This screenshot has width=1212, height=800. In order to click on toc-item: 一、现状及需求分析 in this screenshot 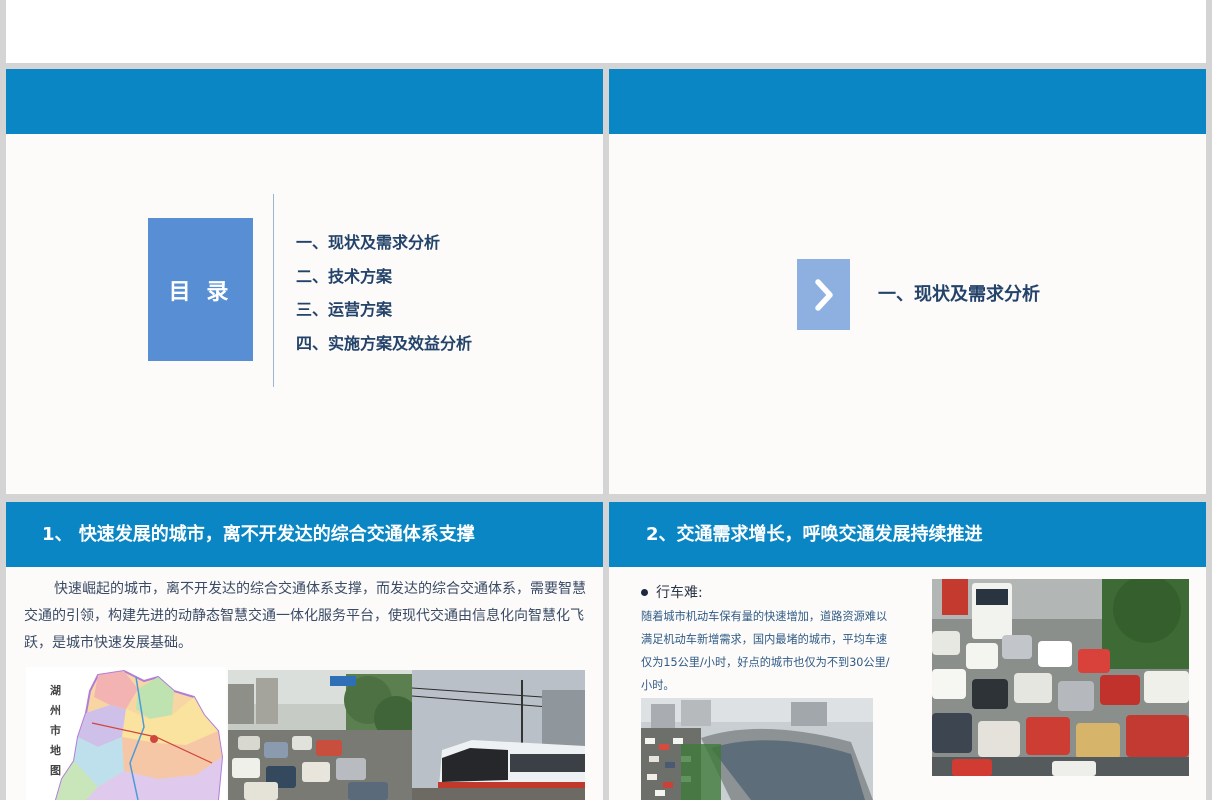, I will do `click(368, 242)`.